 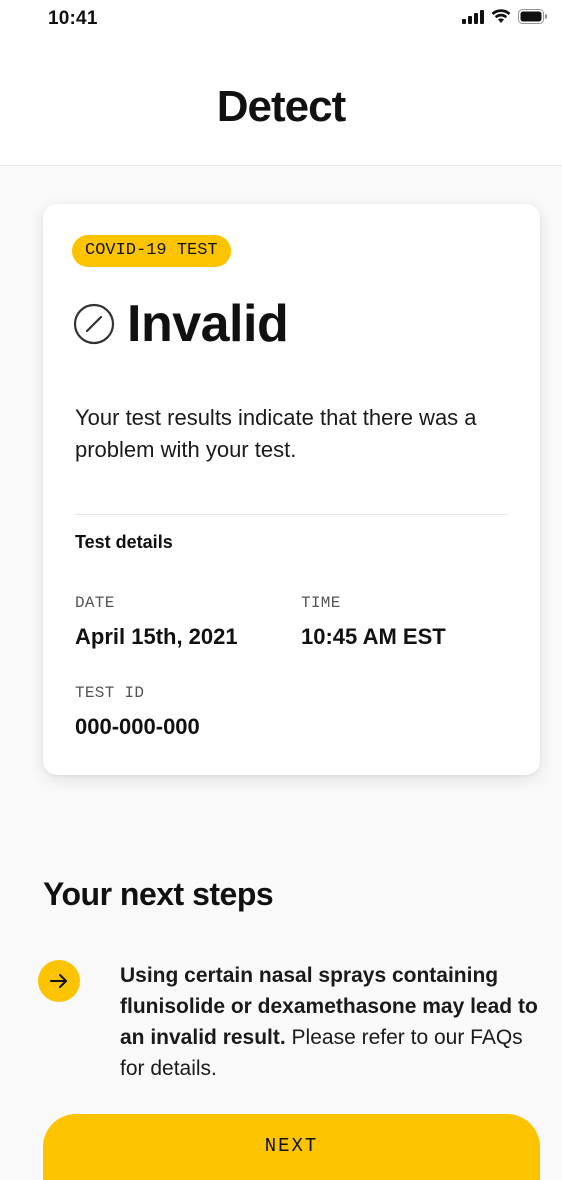 I want to click on test-id-label: TEST ID, so click(x=110, y=693).